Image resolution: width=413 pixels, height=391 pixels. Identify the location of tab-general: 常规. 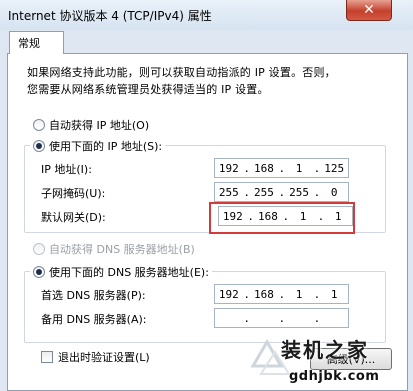
(36, 42).